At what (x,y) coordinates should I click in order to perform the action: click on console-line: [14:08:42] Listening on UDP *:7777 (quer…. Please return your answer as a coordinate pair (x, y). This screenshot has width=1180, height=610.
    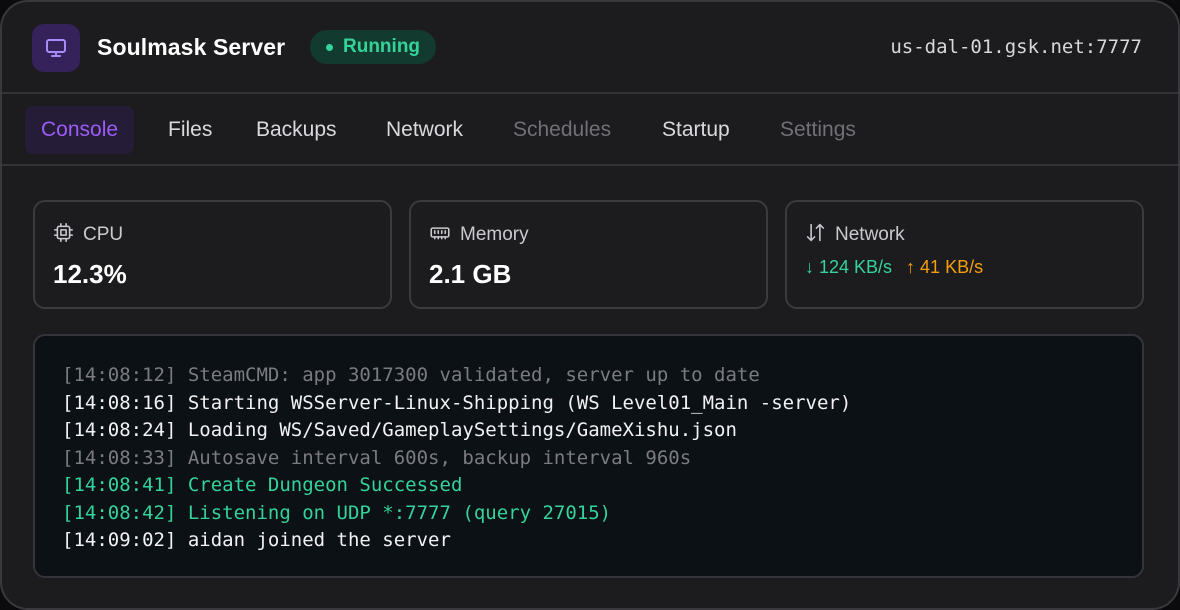
    Looking at the image, I should click on (456, 514).